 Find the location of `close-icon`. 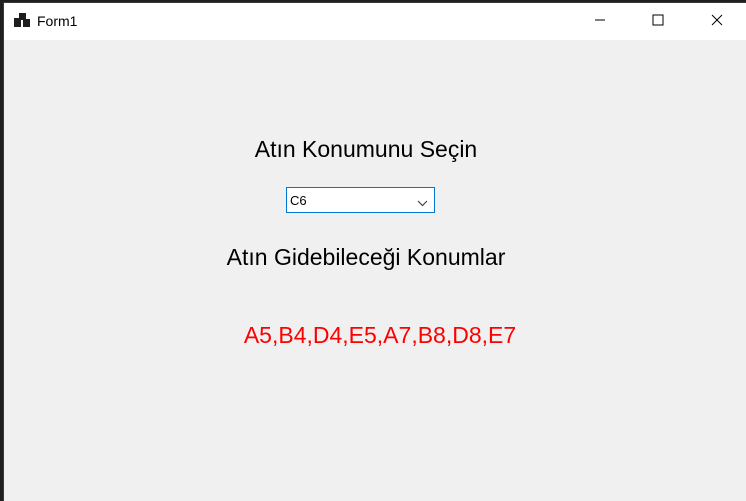

close-icon is located at coordinates (717, 22).